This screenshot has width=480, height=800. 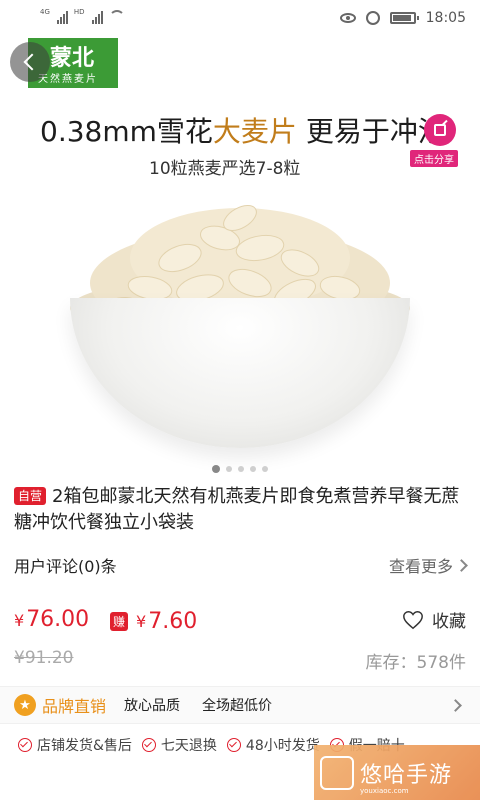 What do you see at coordinates (19, 620) in the screenshot?
I see `price-symbol: ¥` at bounding box center [19, 620].